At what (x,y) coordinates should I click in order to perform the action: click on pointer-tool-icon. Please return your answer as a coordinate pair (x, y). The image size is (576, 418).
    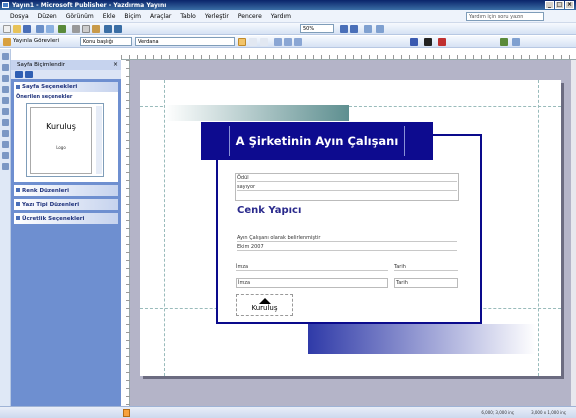
    Looking at the image, I should click on (5, 56).